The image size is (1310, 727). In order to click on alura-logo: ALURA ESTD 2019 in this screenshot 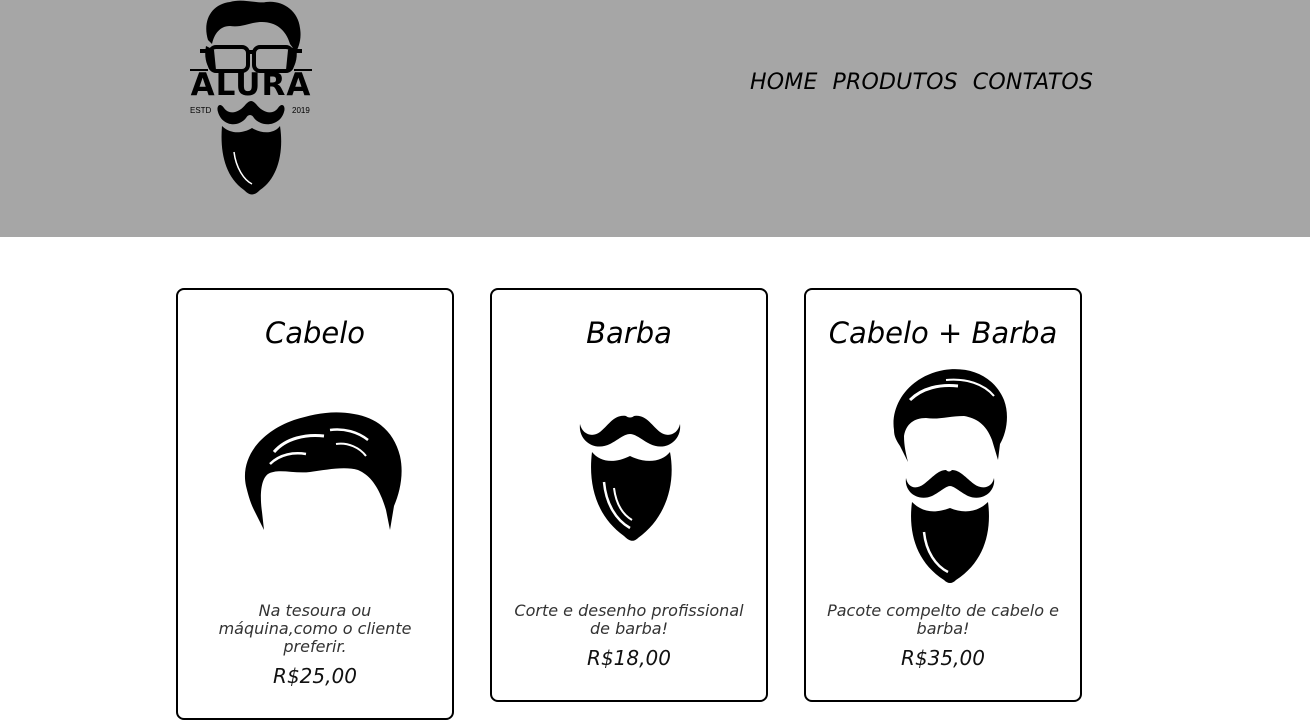, I will do `click(251, 100)`.